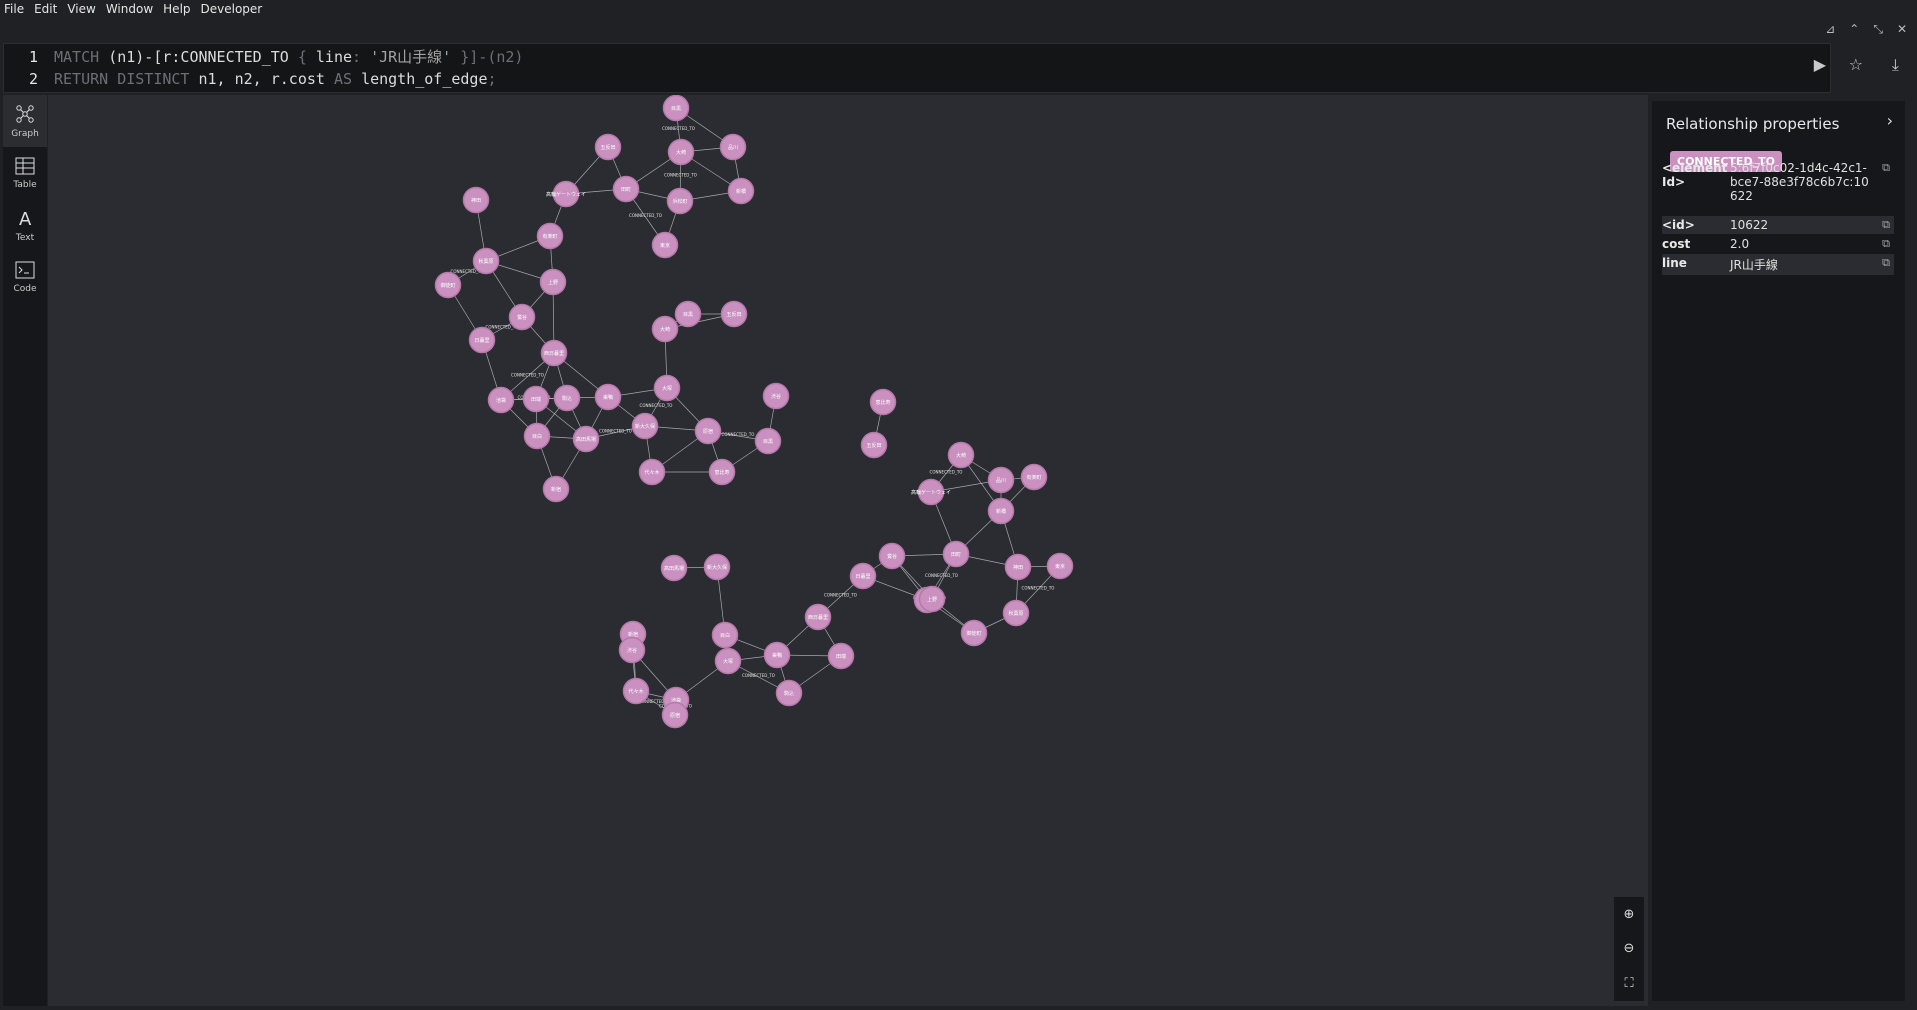 The image size is (1917, 1010). Describe the element at coordinates (1628, 983) in the screenshot. I see `fit-icon: ⛶` at that location.